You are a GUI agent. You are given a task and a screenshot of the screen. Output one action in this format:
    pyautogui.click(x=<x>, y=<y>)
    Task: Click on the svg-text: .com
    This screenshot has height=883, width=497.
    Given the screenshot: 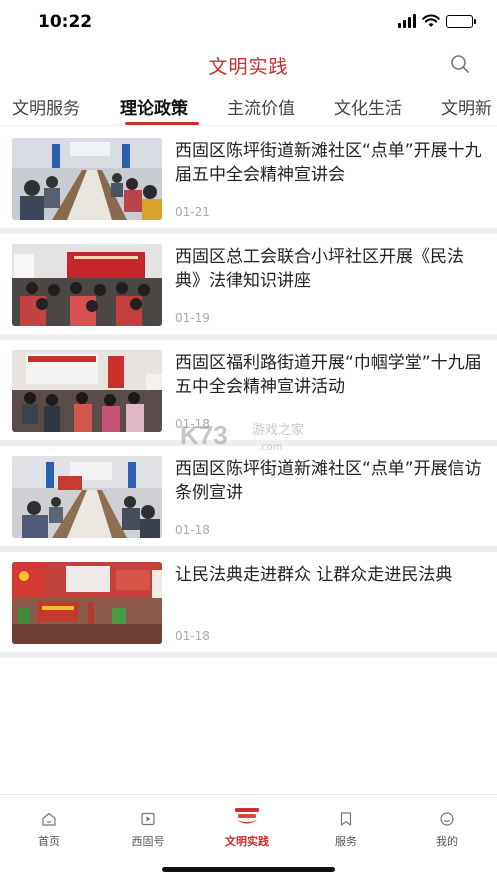 What is the action you would take?
    pyautogui.click(x=270, y=447)
    